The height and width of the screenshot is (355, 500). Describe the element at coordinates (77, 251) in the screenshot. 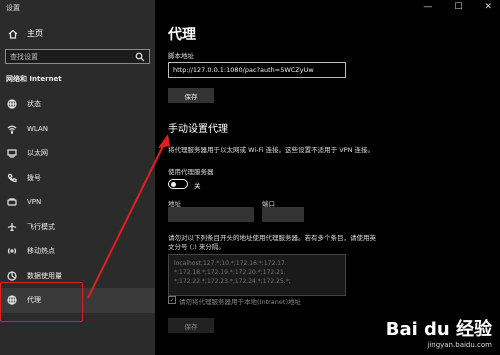

I see `sidebar-item-hotspot: 移动热点` at that location.